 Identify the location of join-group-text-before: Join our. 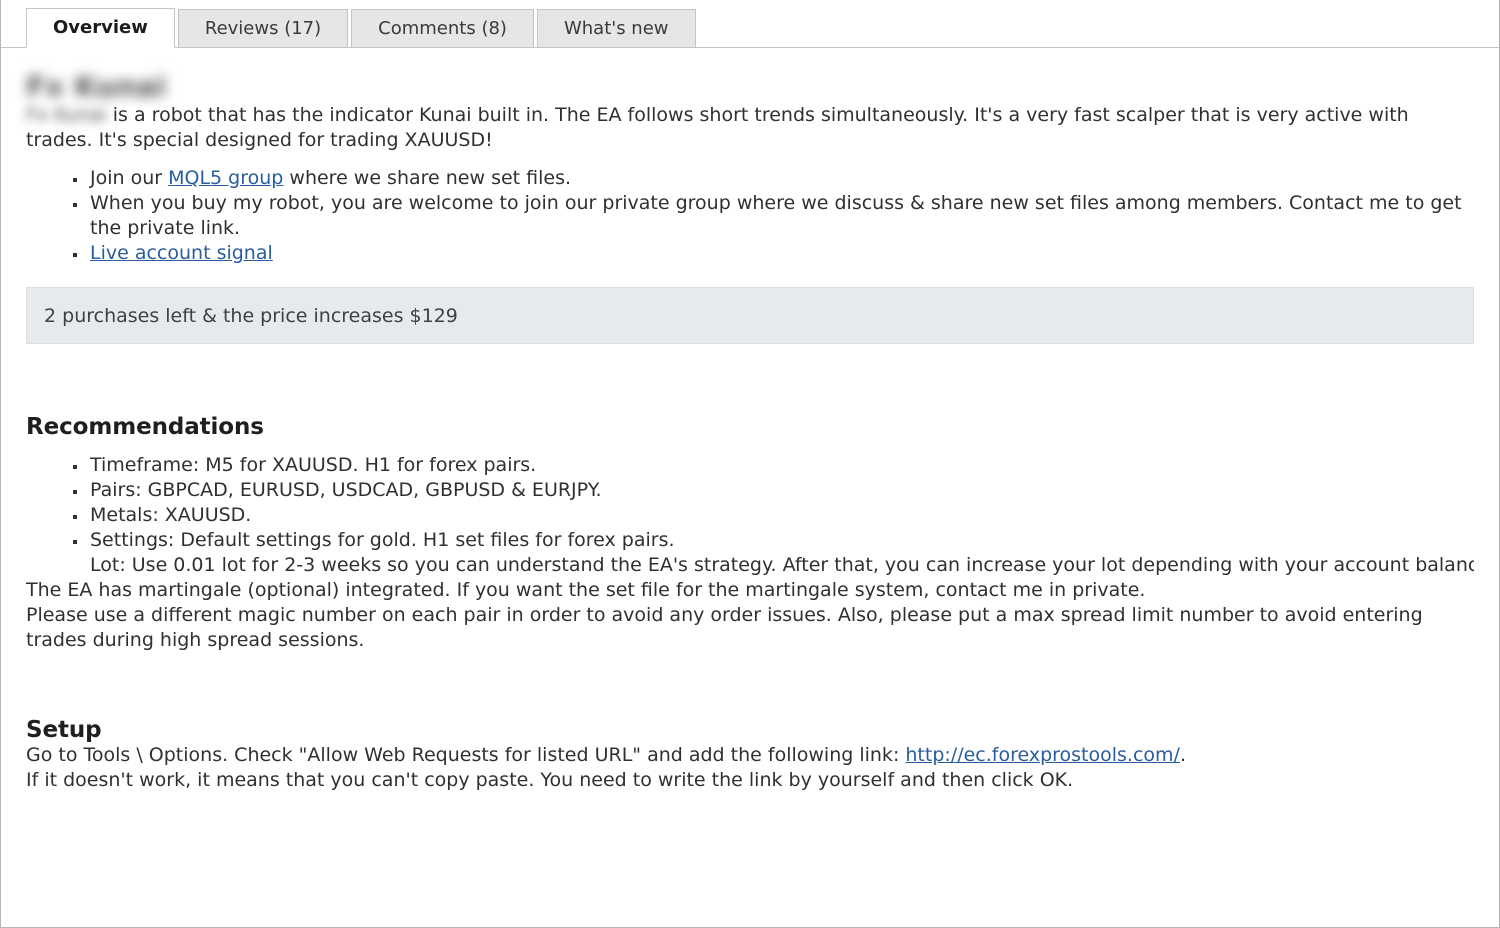
(129, 178).